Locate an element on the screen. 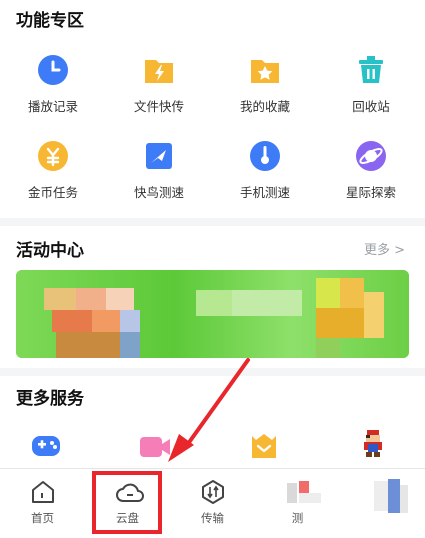 The image size is (425, 538). star-explore-item: 星际探索 is located at coordinates (371, 169).